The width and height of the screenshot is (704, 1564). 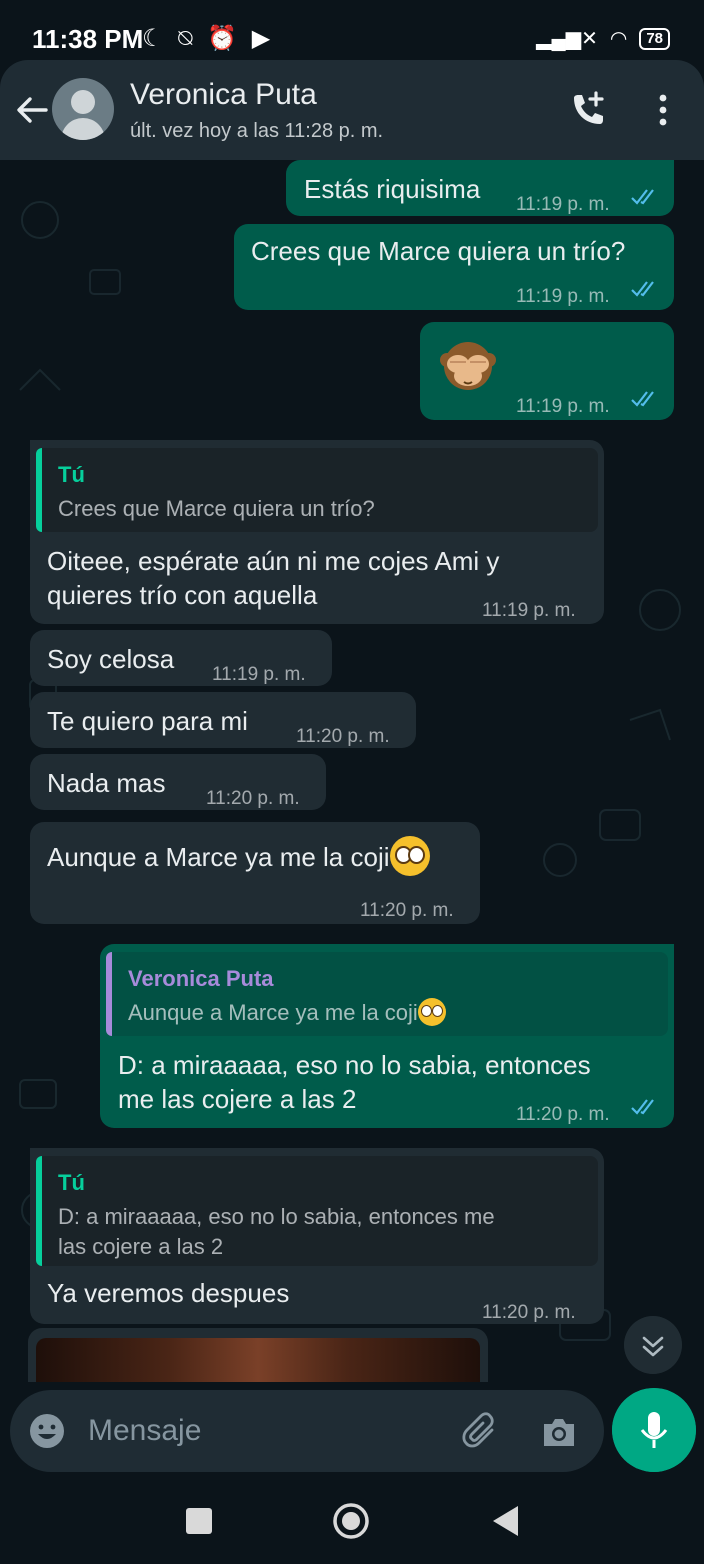 I want to click on battery-icon: 78, so click(x=654, y=38).